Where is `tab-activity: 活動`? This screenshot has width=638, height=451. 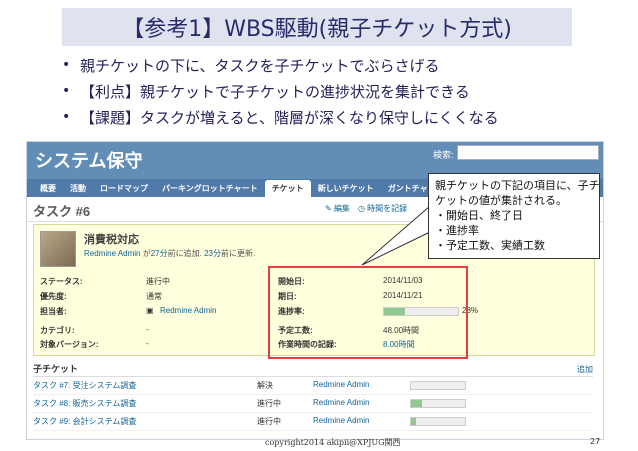
tab-activity: 活動 is located at coordinates (78, 188).